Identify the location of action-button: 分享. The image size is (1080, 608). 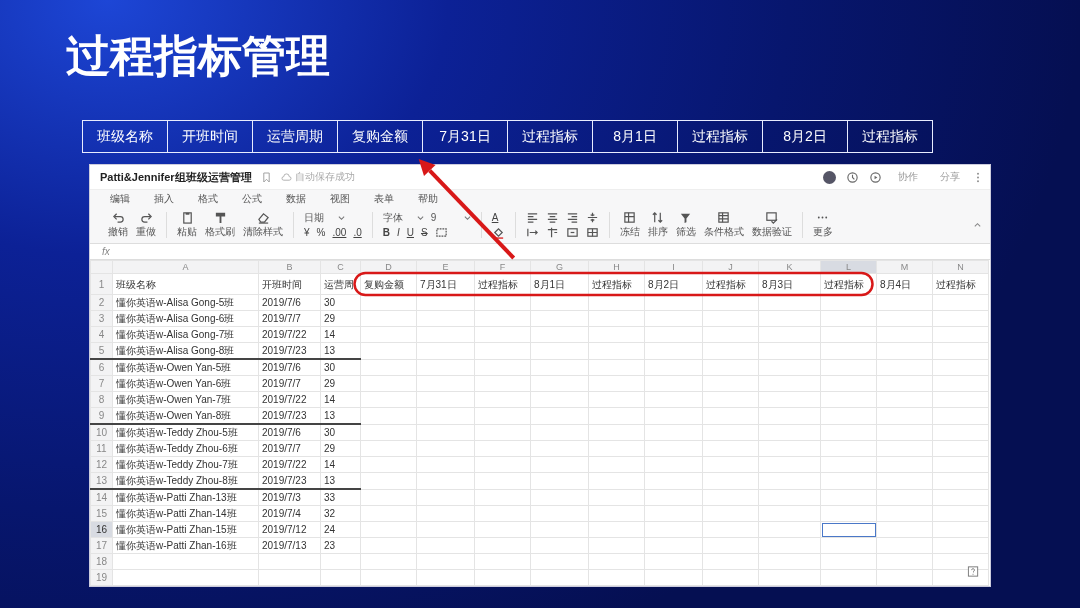
(950, 177).